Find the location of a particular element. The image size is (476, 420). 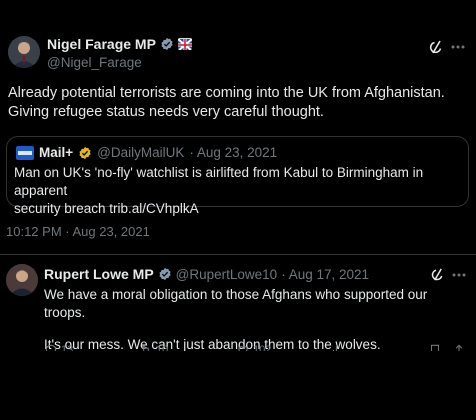

reply-author-name: Rupert Lowe MP is located at coordinates (99, 274).